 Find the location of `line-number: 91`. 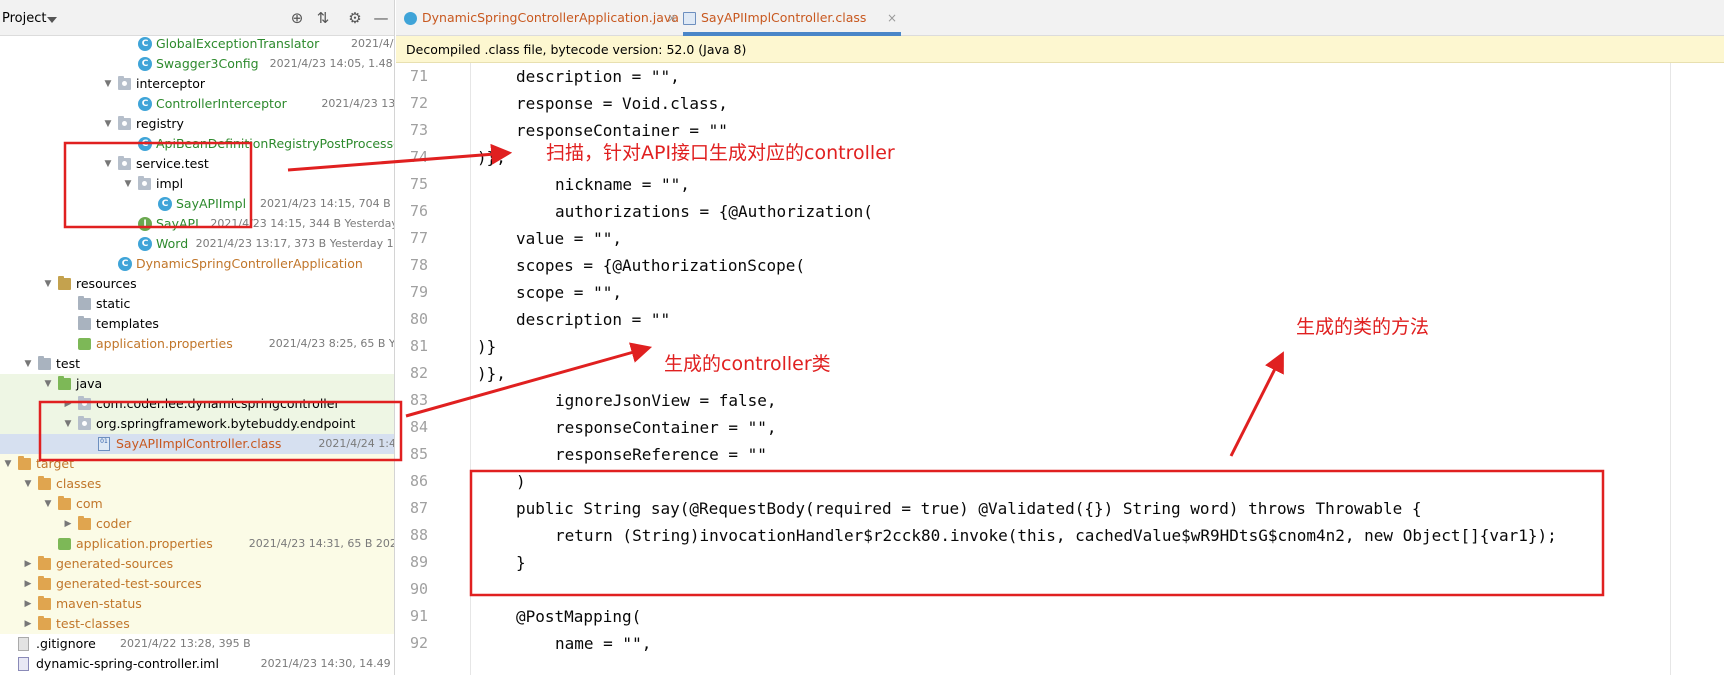

line-number: 91 is located at coordinates (419, 616).